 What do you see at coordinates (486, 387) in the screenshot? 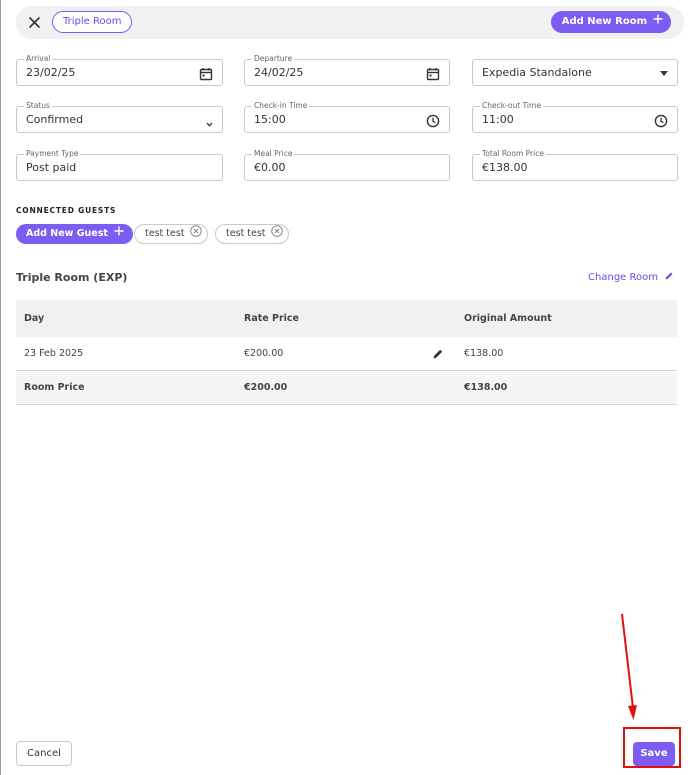
I see `total-original-cell: €138.00` at bounding box center [486, 387].